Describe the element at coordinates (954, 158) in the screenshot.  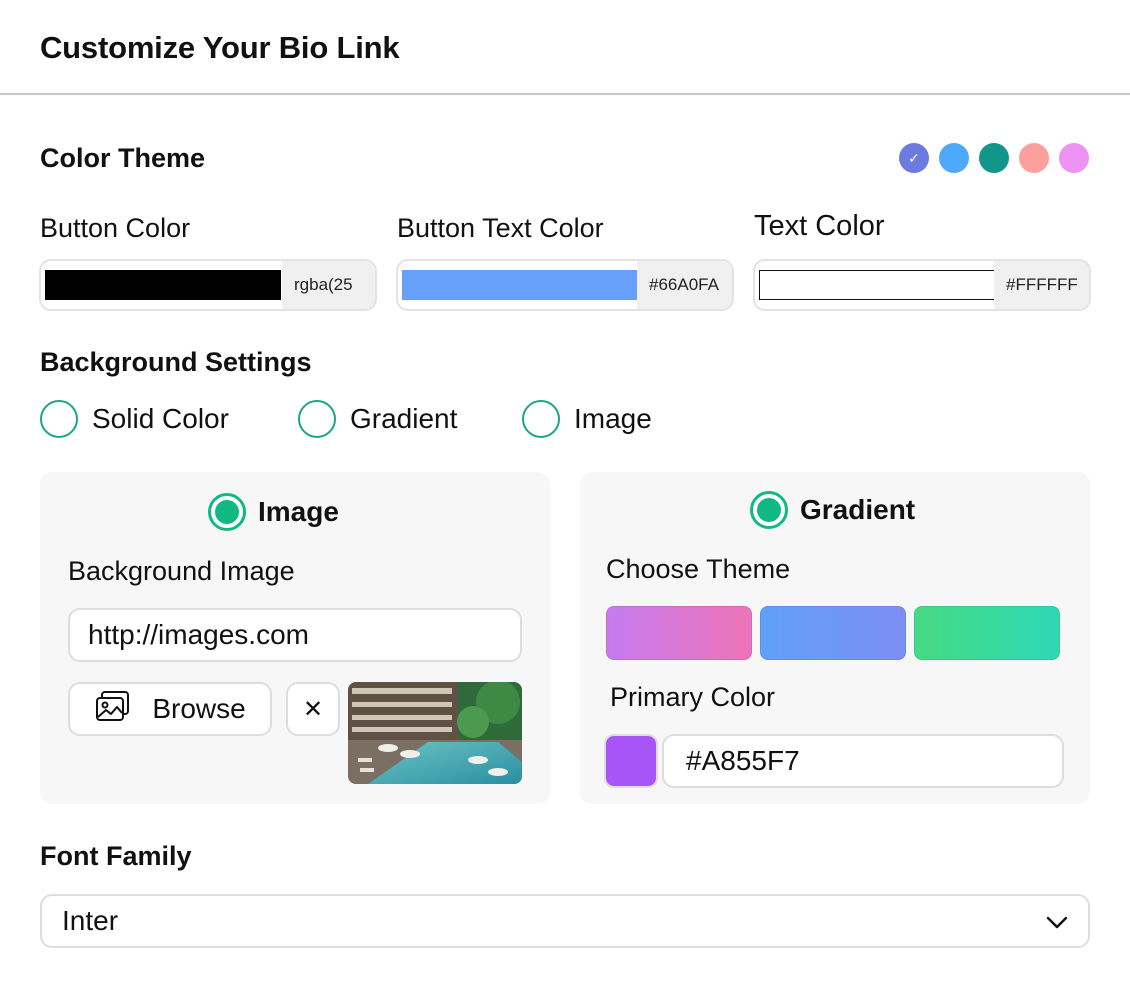
I see `theme-swatch-sky` at that location.